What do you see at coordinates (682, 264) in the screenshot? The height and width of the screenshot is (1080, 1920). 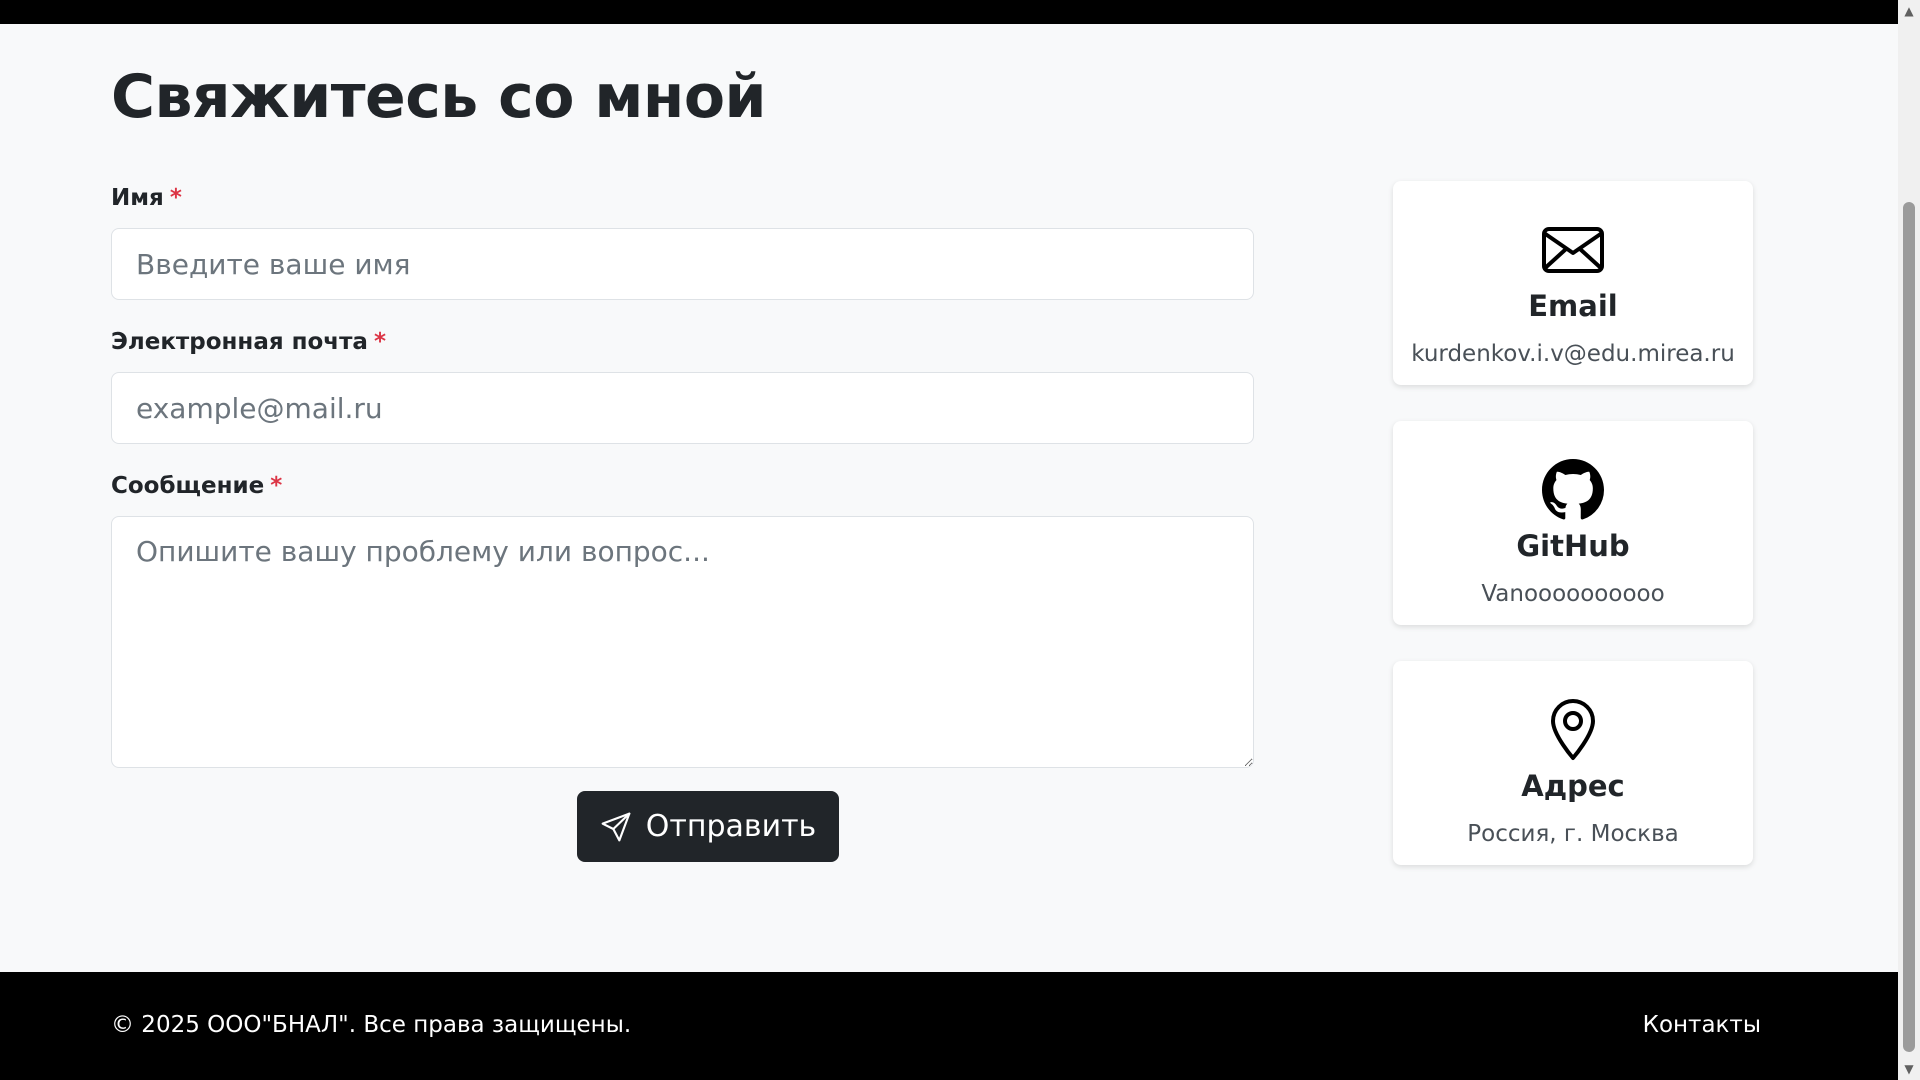 I see `name-input` at bounding box center [682, 264].